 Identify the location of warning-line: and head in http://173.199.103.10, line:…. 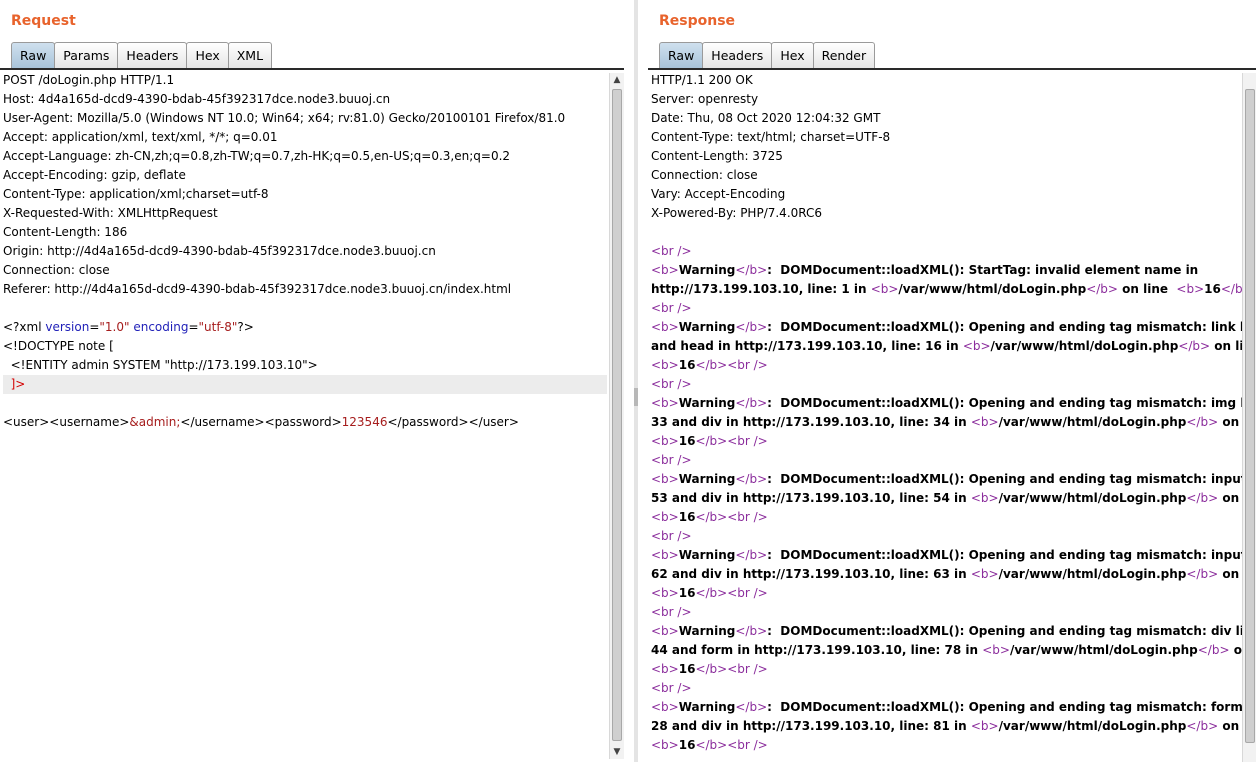
(950, 346).